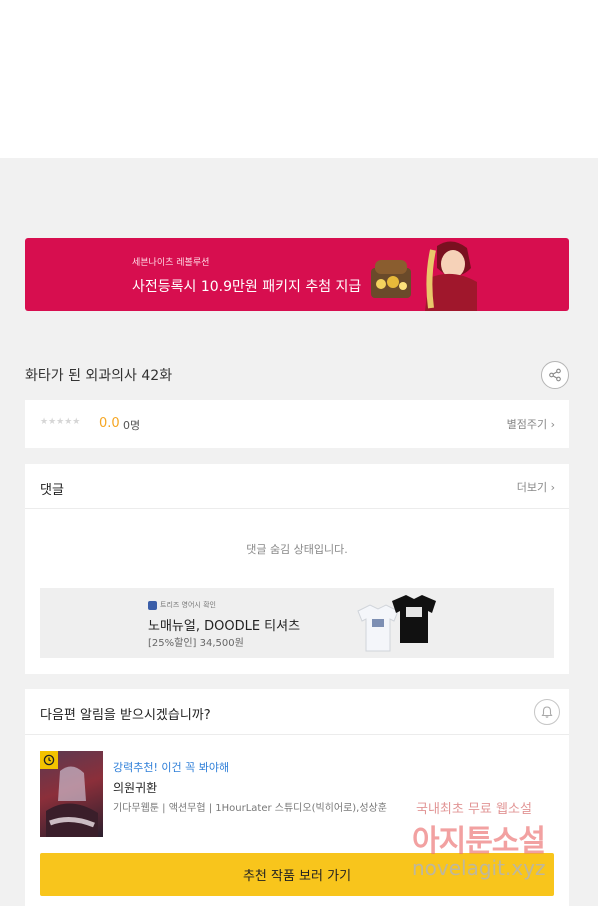  Describe the element at coordinates (297, 712) in the screenshot. I see `notify-header: 다음편 알림을 받으시겠습니까?` at that location.